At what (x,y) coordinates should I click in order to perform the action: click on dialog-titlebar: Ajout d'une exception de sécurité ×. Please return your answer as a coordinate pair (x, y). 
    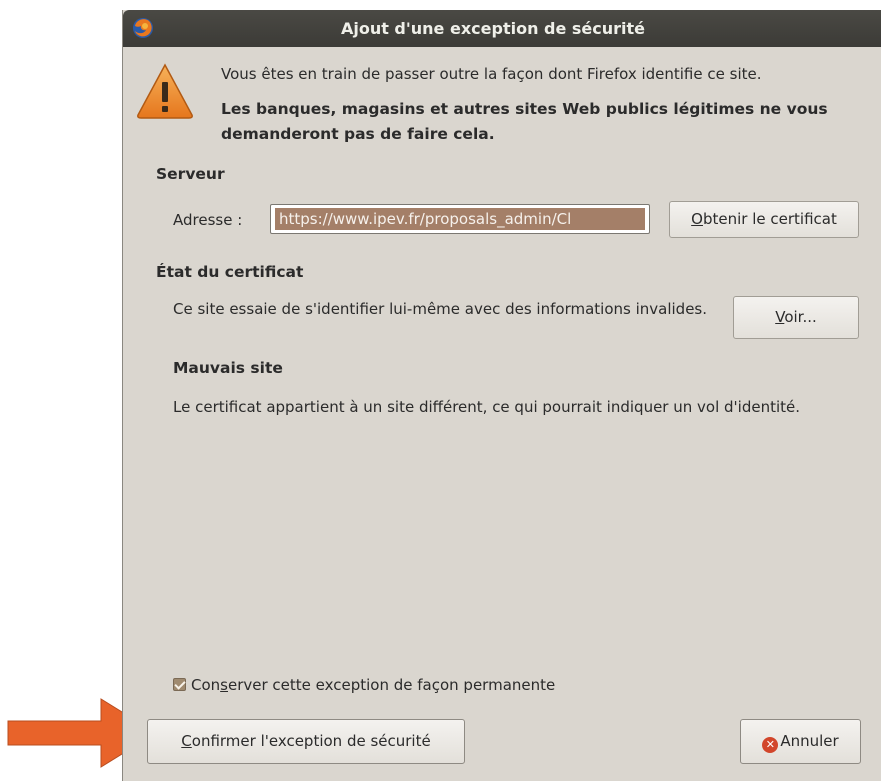
    Looking at the image, I should click on (502, 28).